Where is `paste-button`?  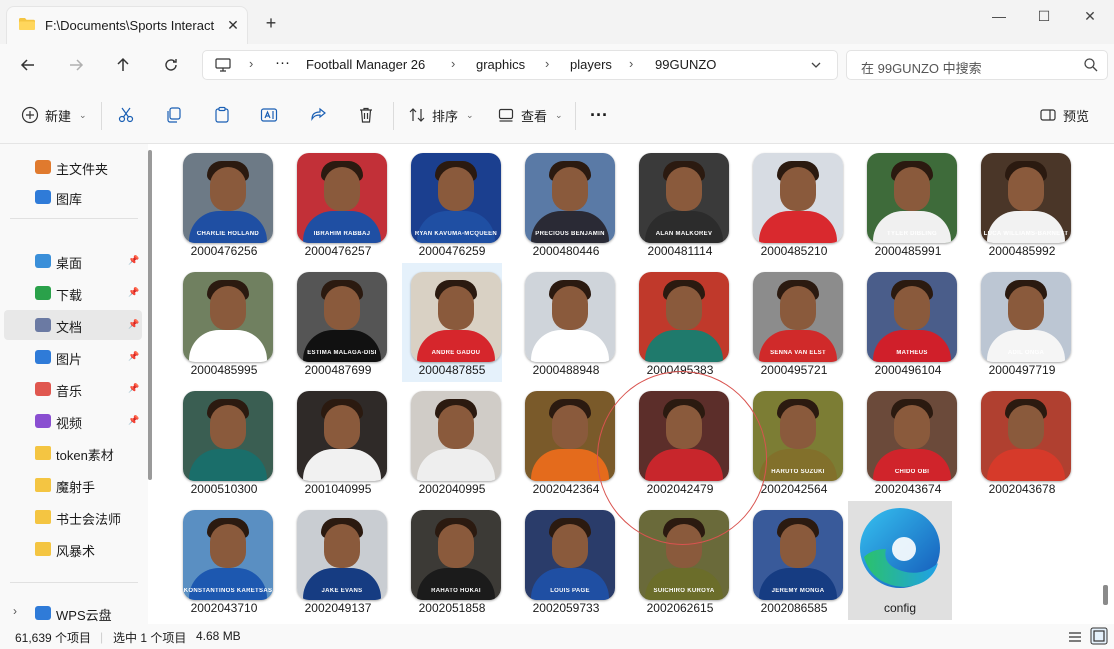 paste-button is located at coordinates (222, 115).